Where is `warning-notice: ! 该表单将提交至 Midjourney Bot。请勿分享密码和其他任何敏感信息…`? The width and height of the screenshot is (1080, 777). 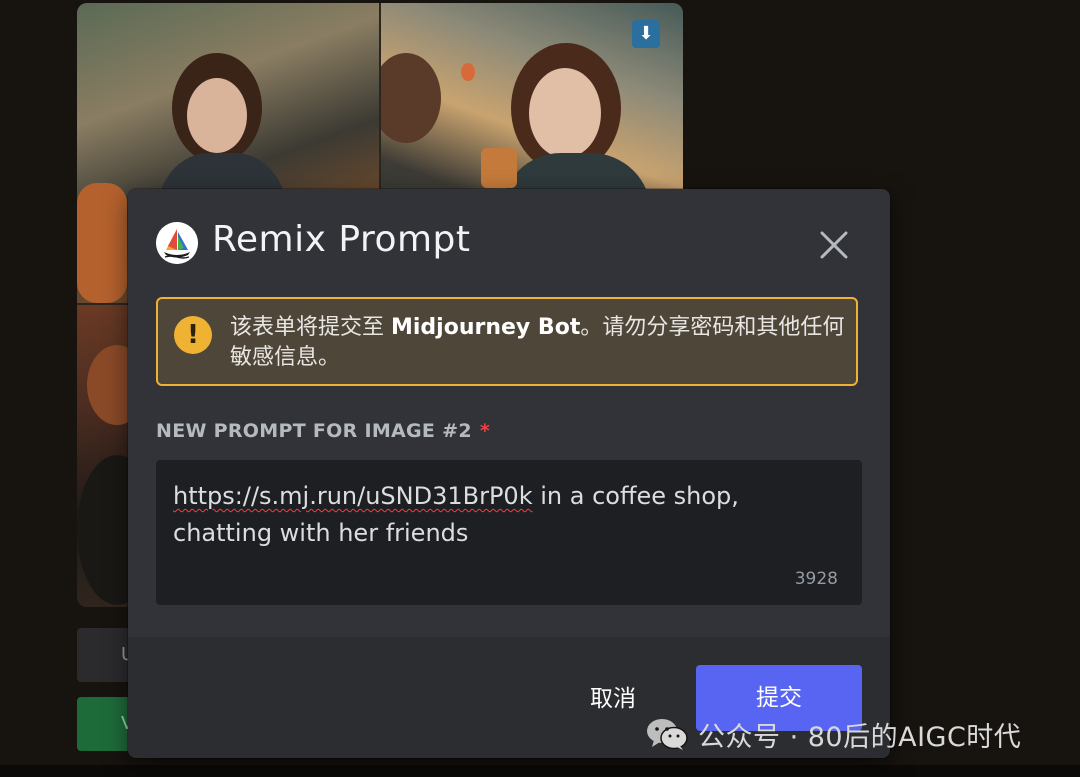 warning-notice: ! 该表单将提交至 Midjourney Bot。请勿分享密码和其他任何敏感信息… is located at coordinates (507, 341).